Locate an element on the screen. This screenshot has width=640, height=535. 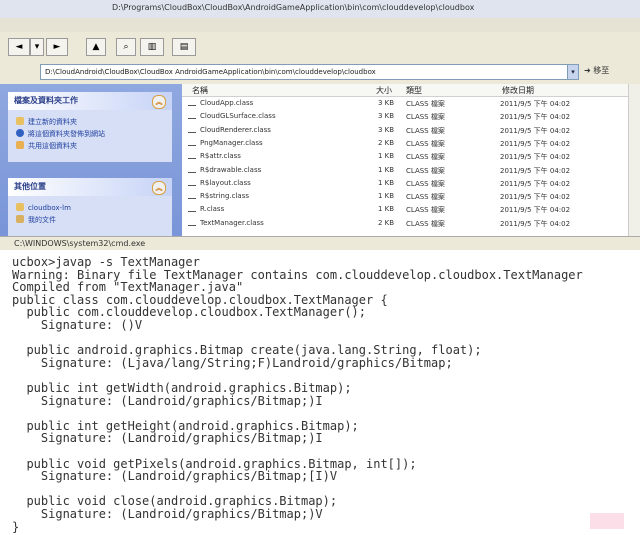
file-name: R$drawable.class is located at coordinates (231, 169).